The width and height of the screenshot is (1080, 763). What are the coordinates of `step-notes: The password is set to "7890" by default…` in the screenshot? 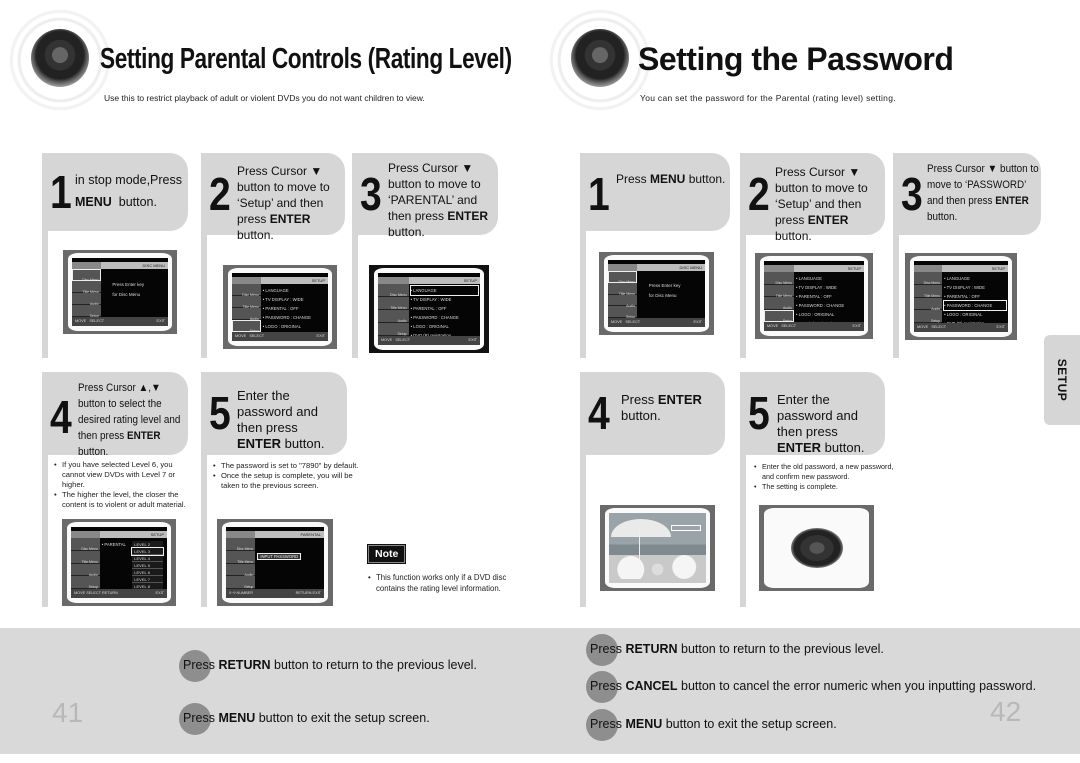 It's located at (288, 476).